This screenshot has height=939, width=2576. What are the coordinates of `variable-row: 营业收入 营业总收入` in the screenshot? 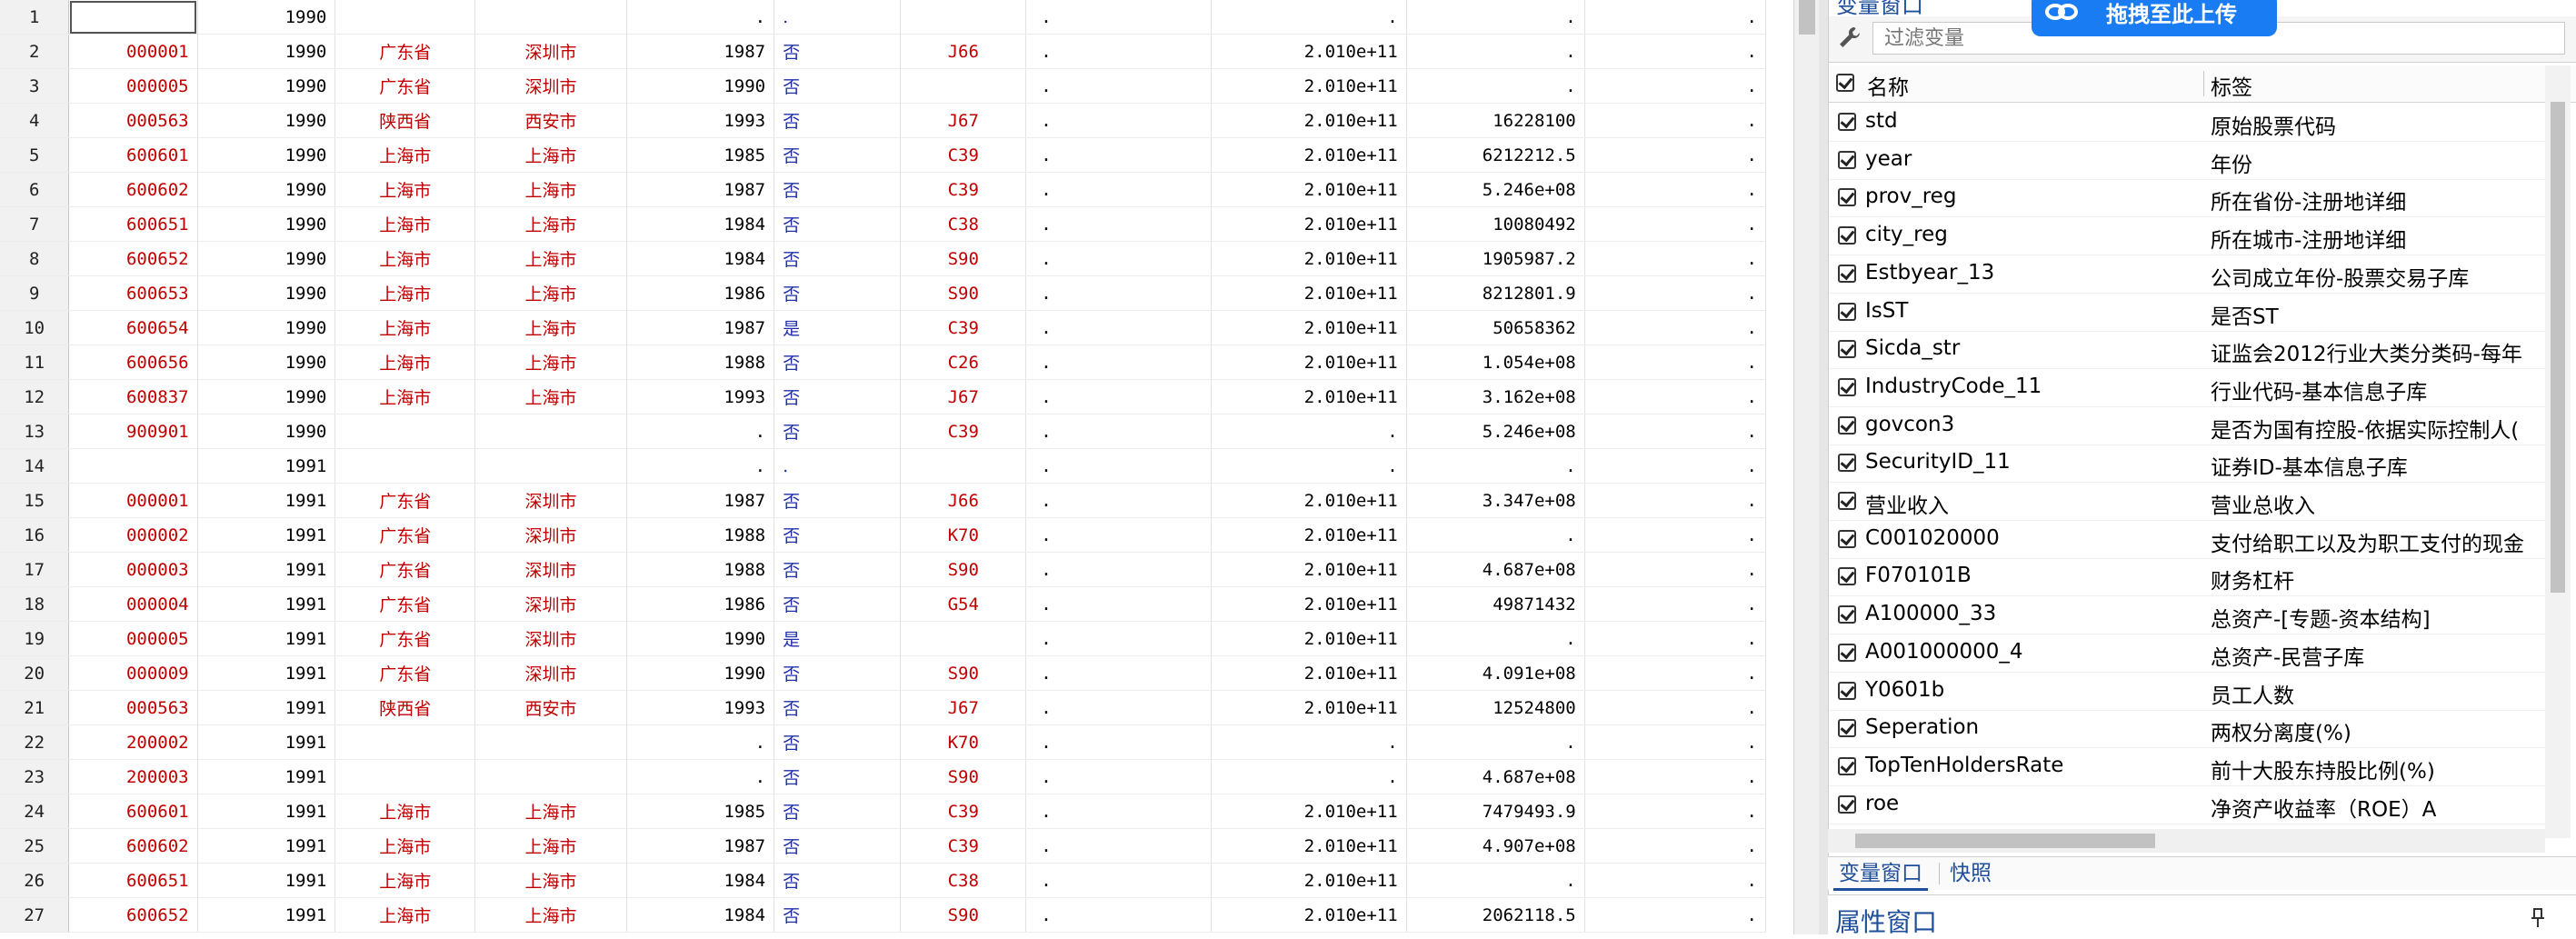 It's located at (2192, 502).